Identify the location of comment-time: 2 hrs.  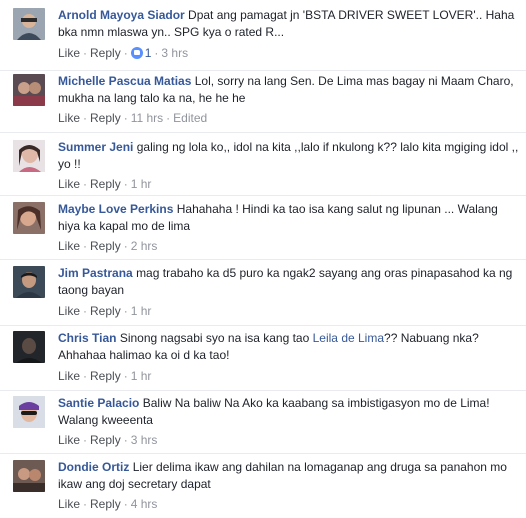
(144, 246).